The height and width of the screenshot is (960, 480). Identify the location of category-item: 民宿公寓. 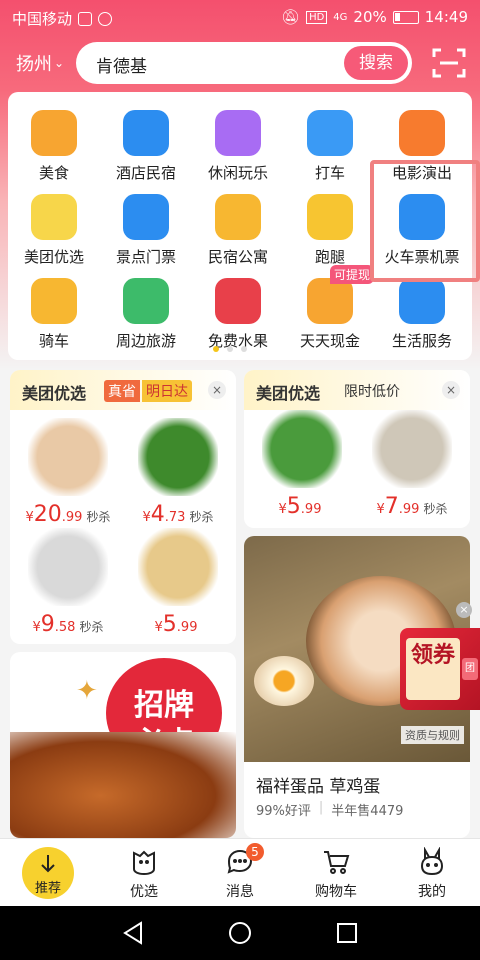
(238, 227).